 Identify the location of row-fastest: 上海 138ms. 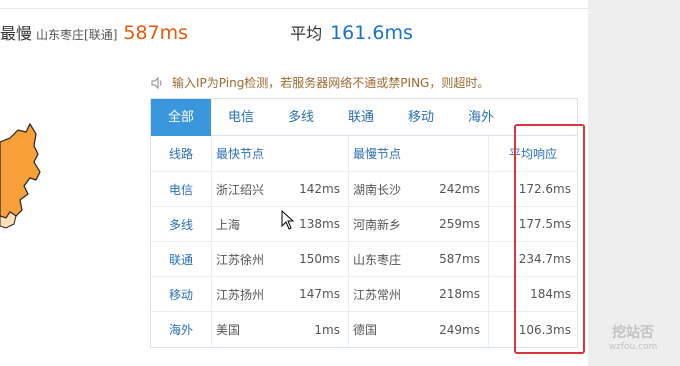
(279, 224).